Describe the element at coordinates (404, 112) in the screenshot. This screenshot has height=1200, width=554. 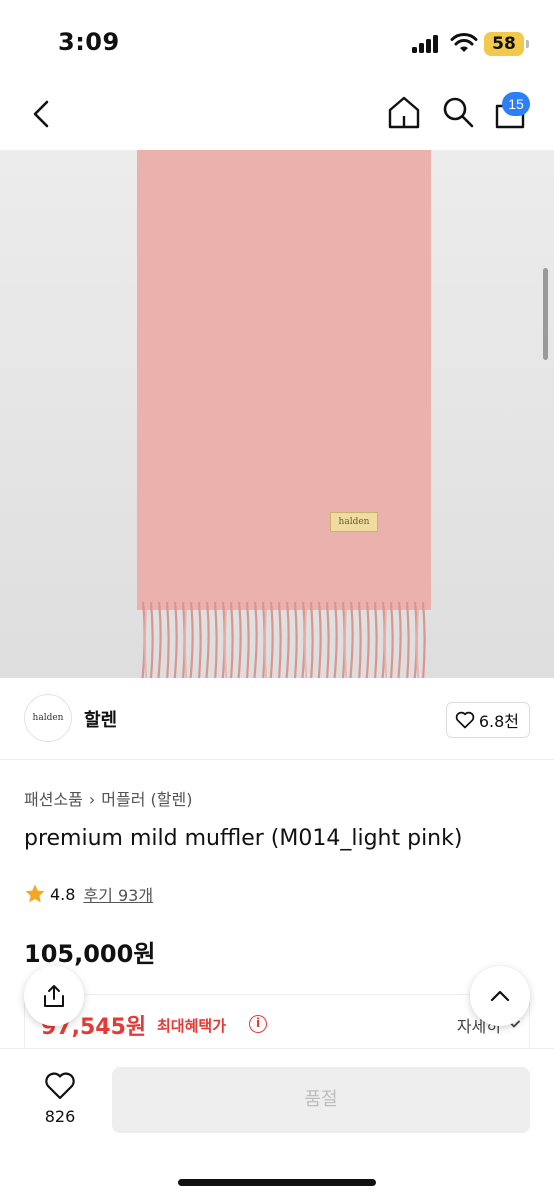
I see `home-icon` at that location.